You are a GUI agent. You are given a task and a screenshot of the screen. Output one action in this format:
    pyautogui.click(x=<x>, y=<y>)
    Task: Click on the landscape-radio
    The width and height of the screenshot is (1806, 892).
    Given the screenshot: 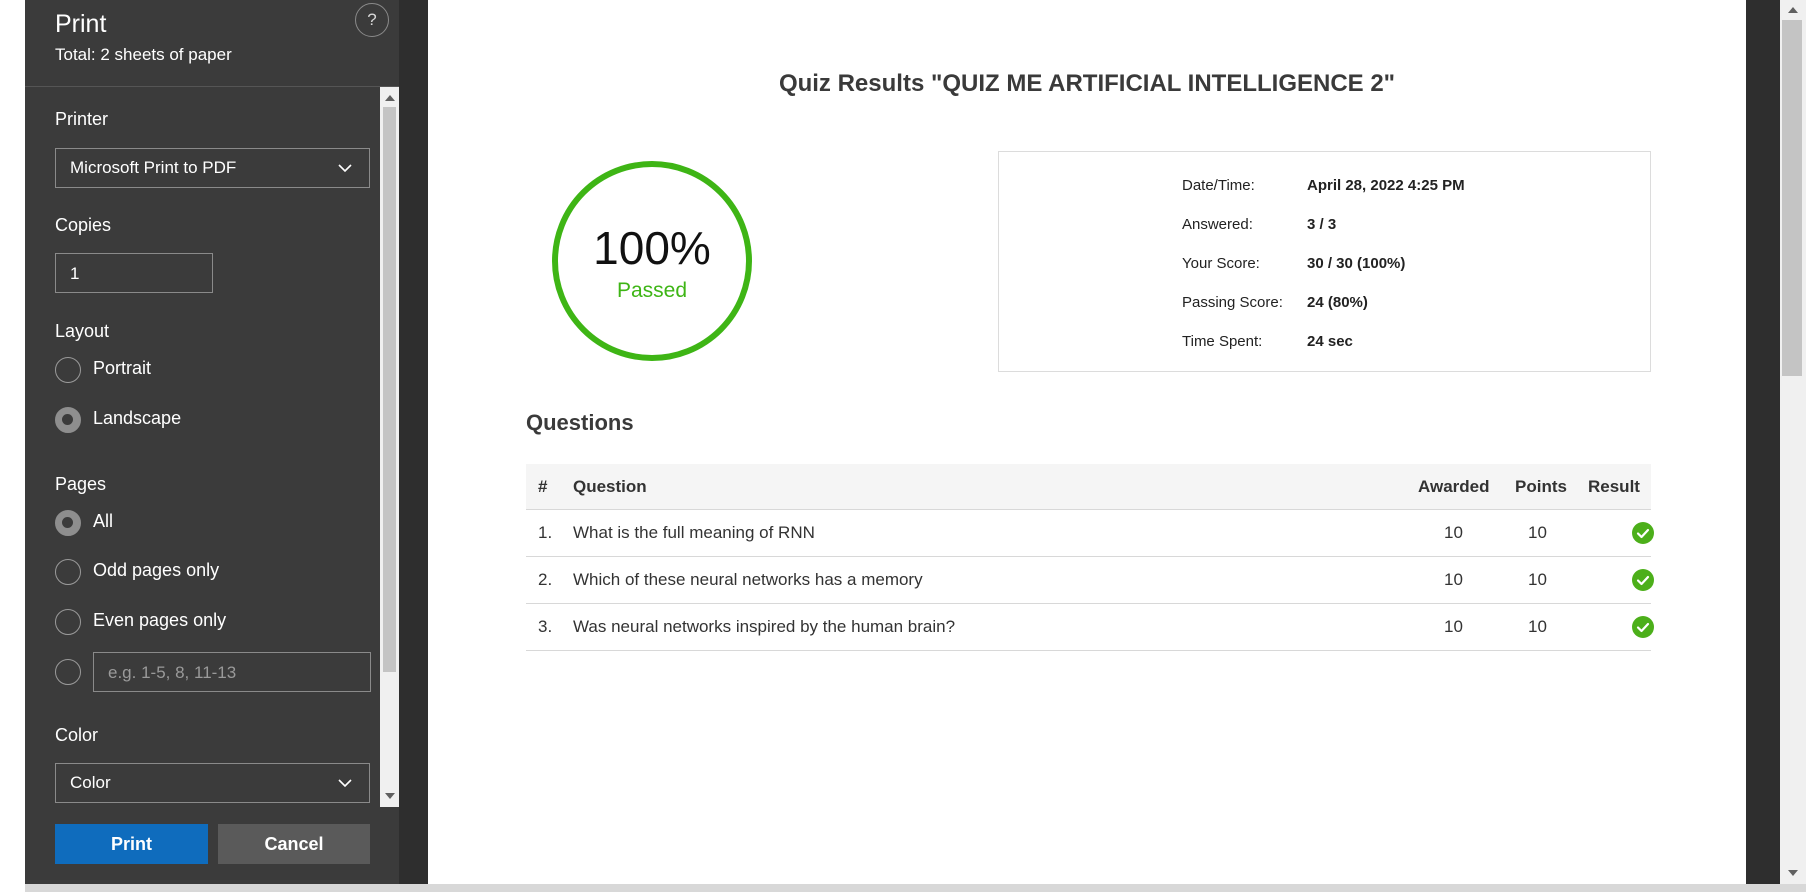 What is the action you would take?
    pyautogui.click(x=68, y=420)
    